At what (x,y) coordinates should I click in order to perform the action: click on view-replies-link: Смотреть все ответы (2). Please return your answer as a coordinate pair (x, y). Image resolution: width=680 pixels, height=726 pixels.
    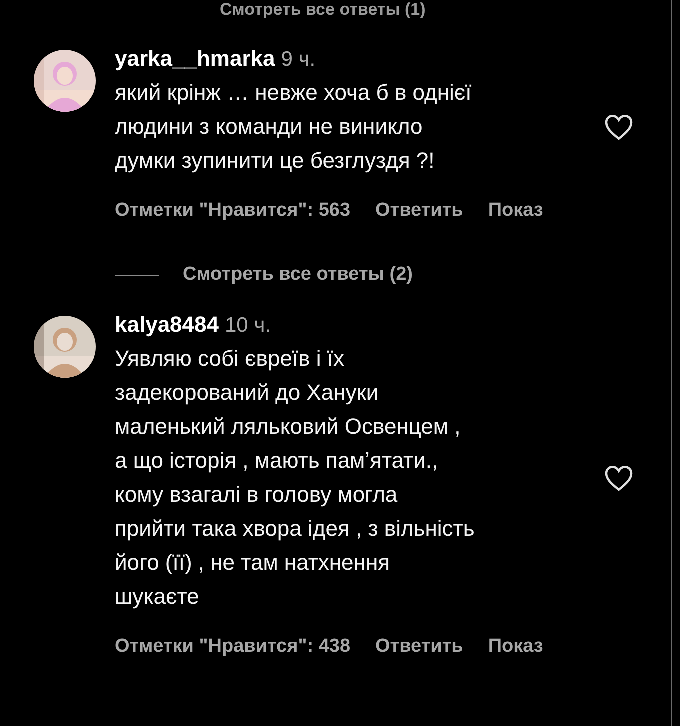
    Looking at the image, I should click on (298, 275).